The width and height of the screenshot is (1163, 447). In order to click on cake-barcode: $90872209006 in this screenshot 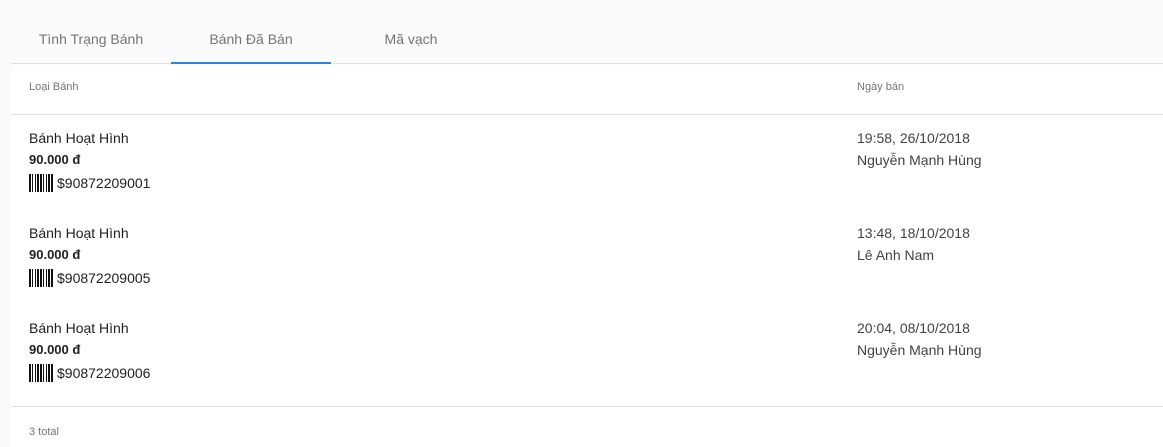, I will do `click(89, 373)`.